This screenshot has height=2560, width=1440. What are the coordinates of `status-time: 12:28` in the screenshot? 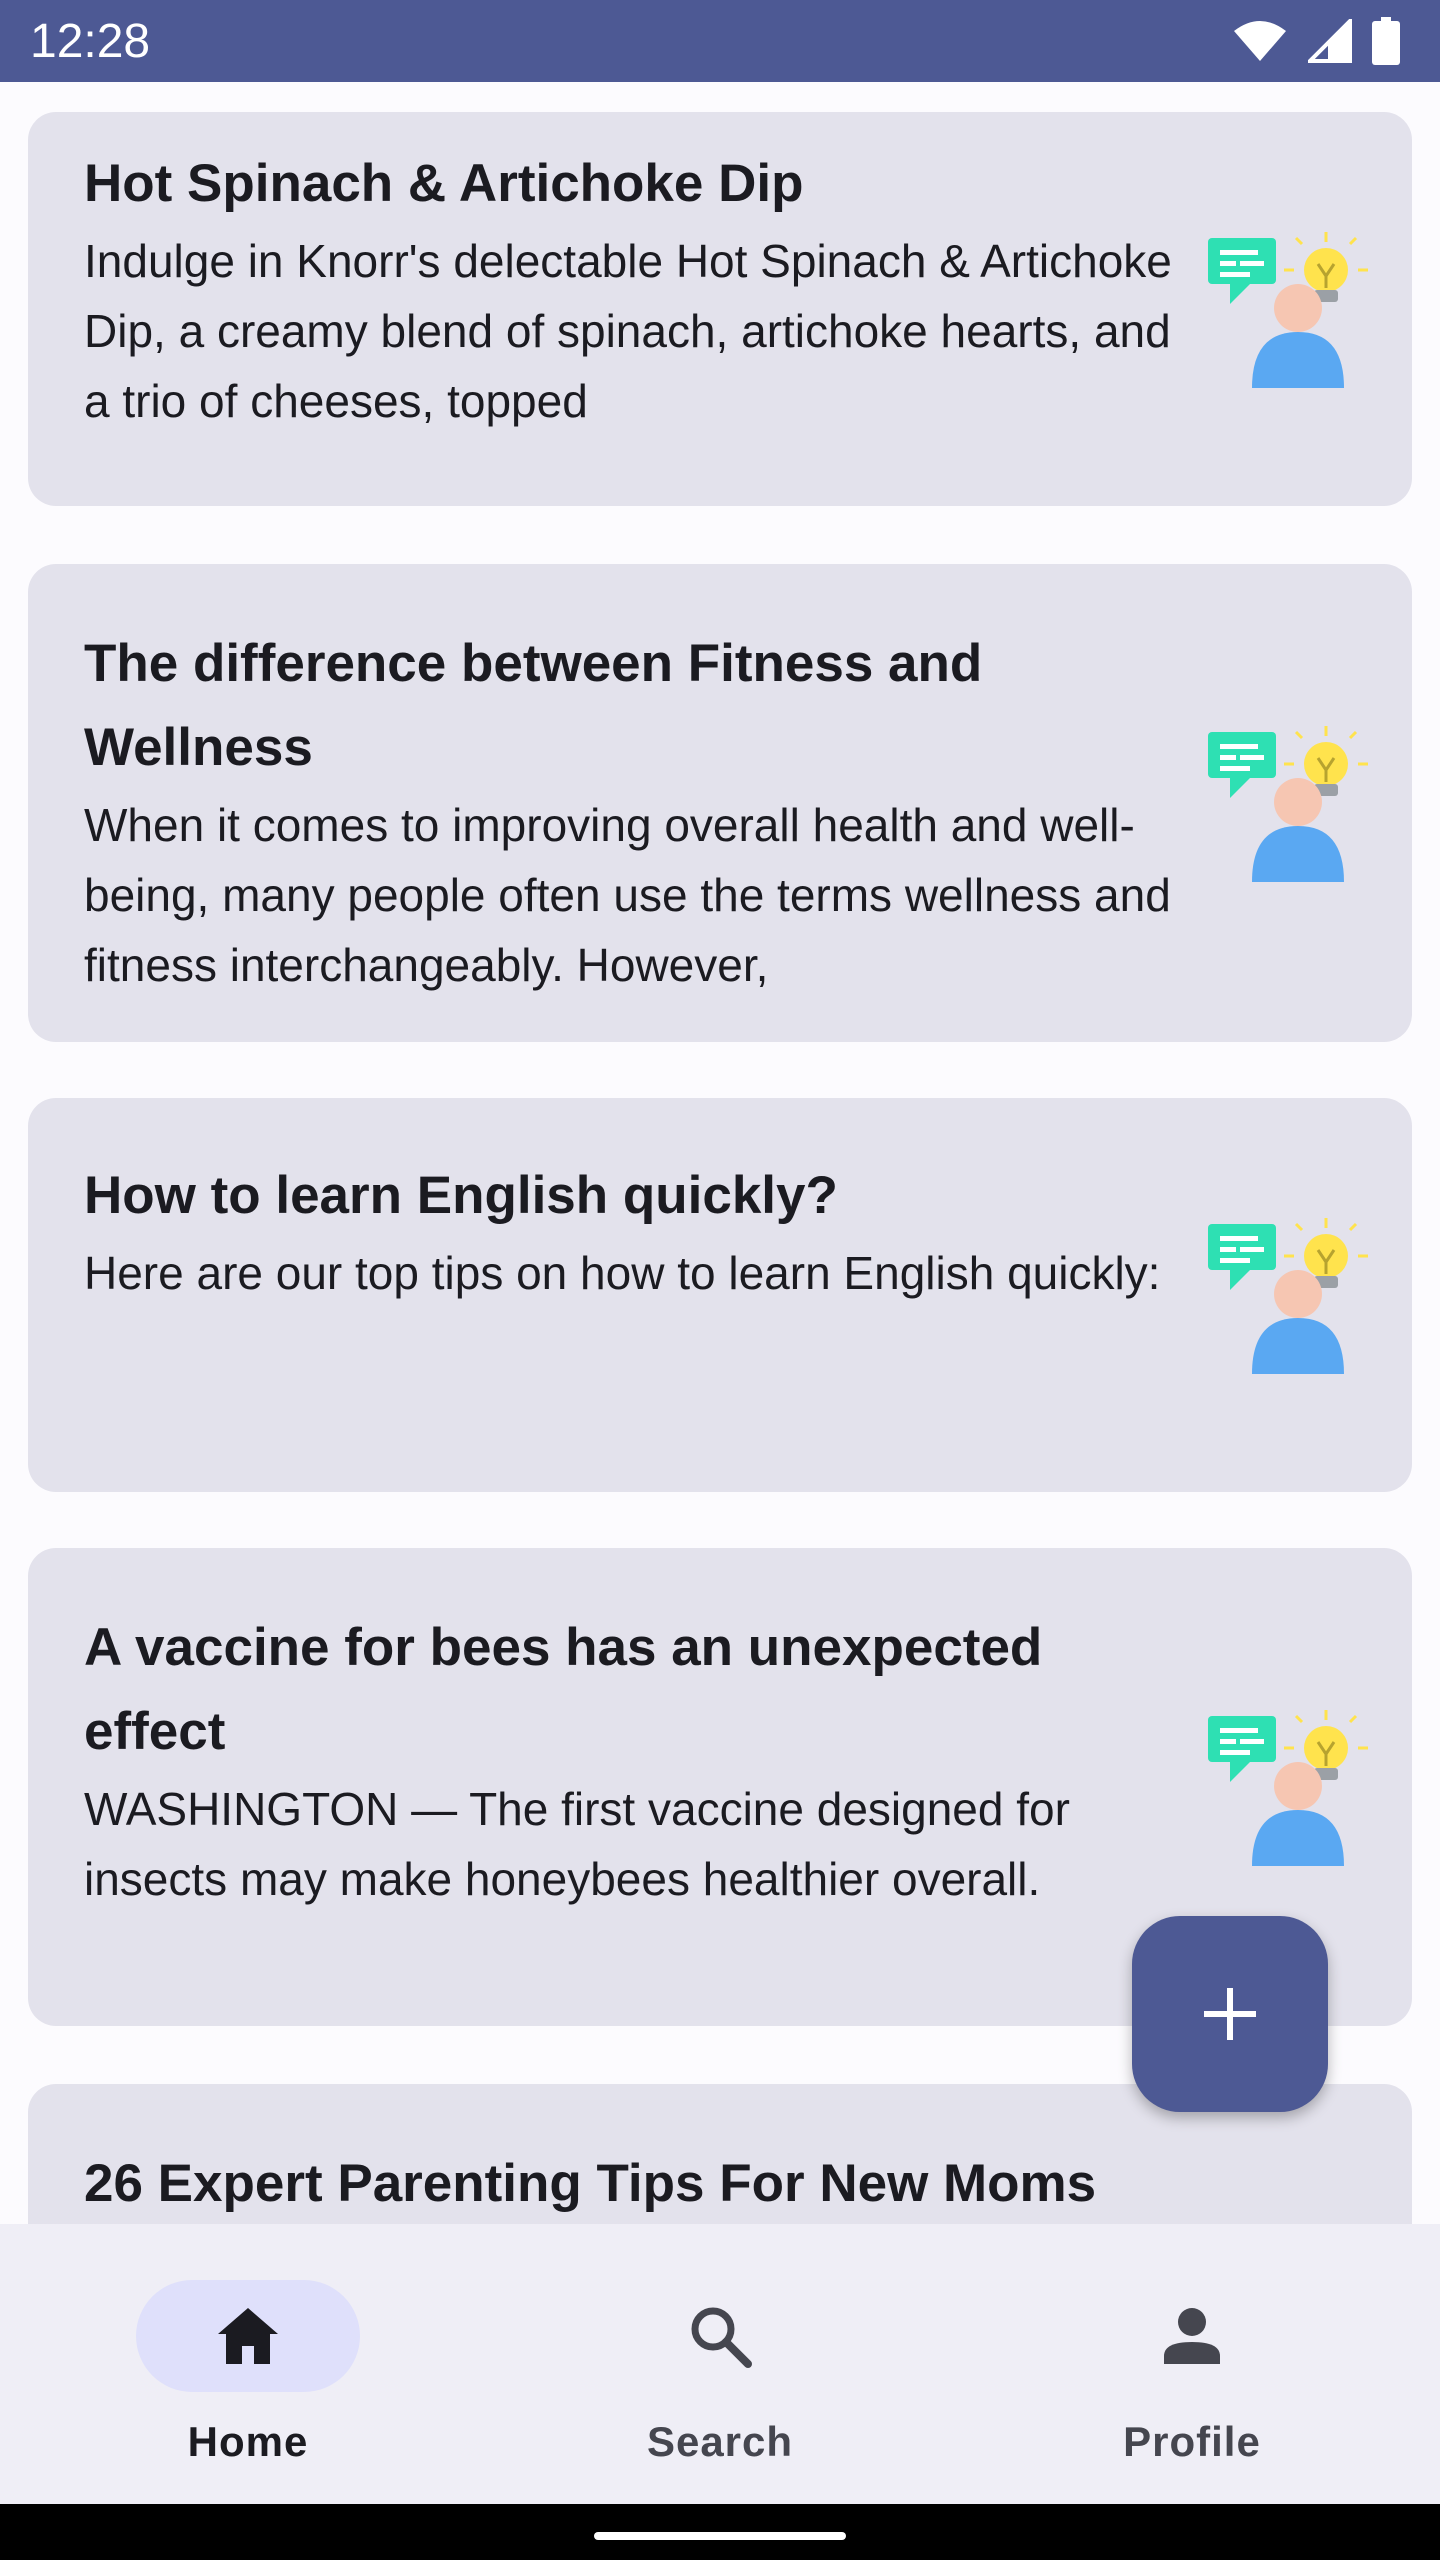 It's located at (90, 41).